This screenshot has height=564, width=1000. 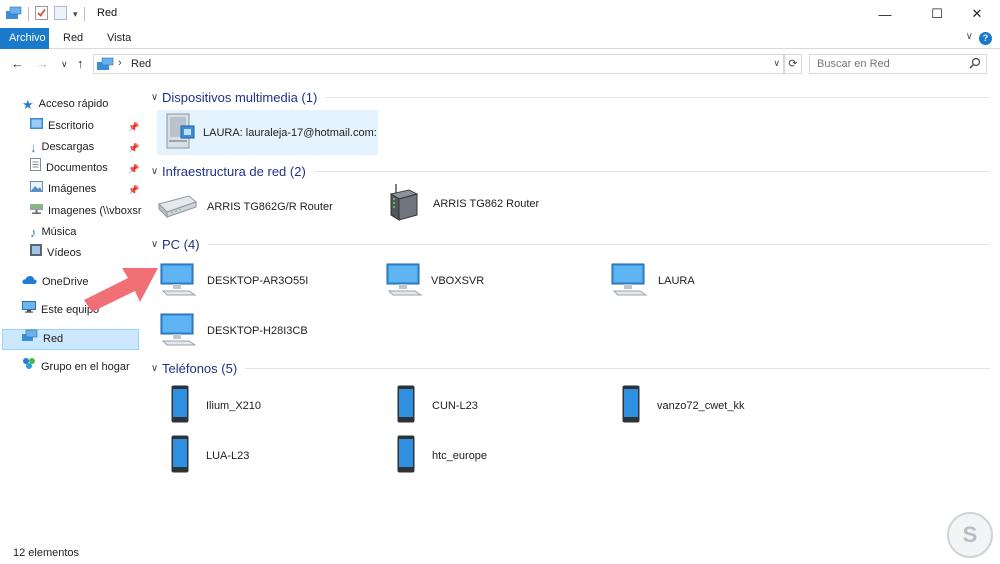 What do you see at coordinates (59, 232) in the screenshot?
I see `sidebar-item-label: Música` at bounding box center [59, 232].